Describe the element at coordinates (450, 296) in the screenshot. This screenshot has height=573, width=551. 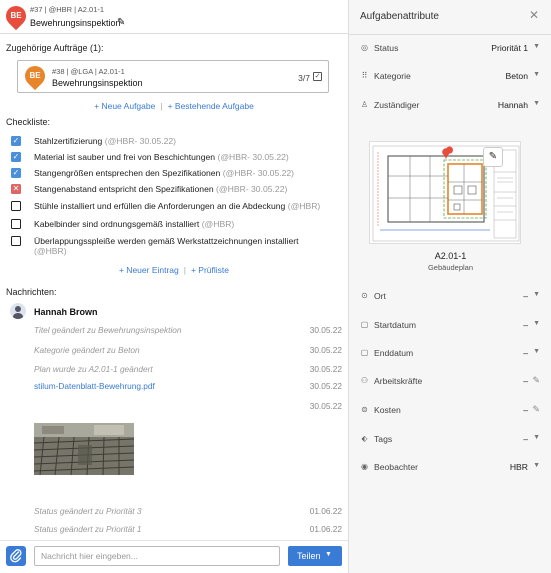
I see `attribute-row-ort: ⊙ Ort – ▼` at that location.